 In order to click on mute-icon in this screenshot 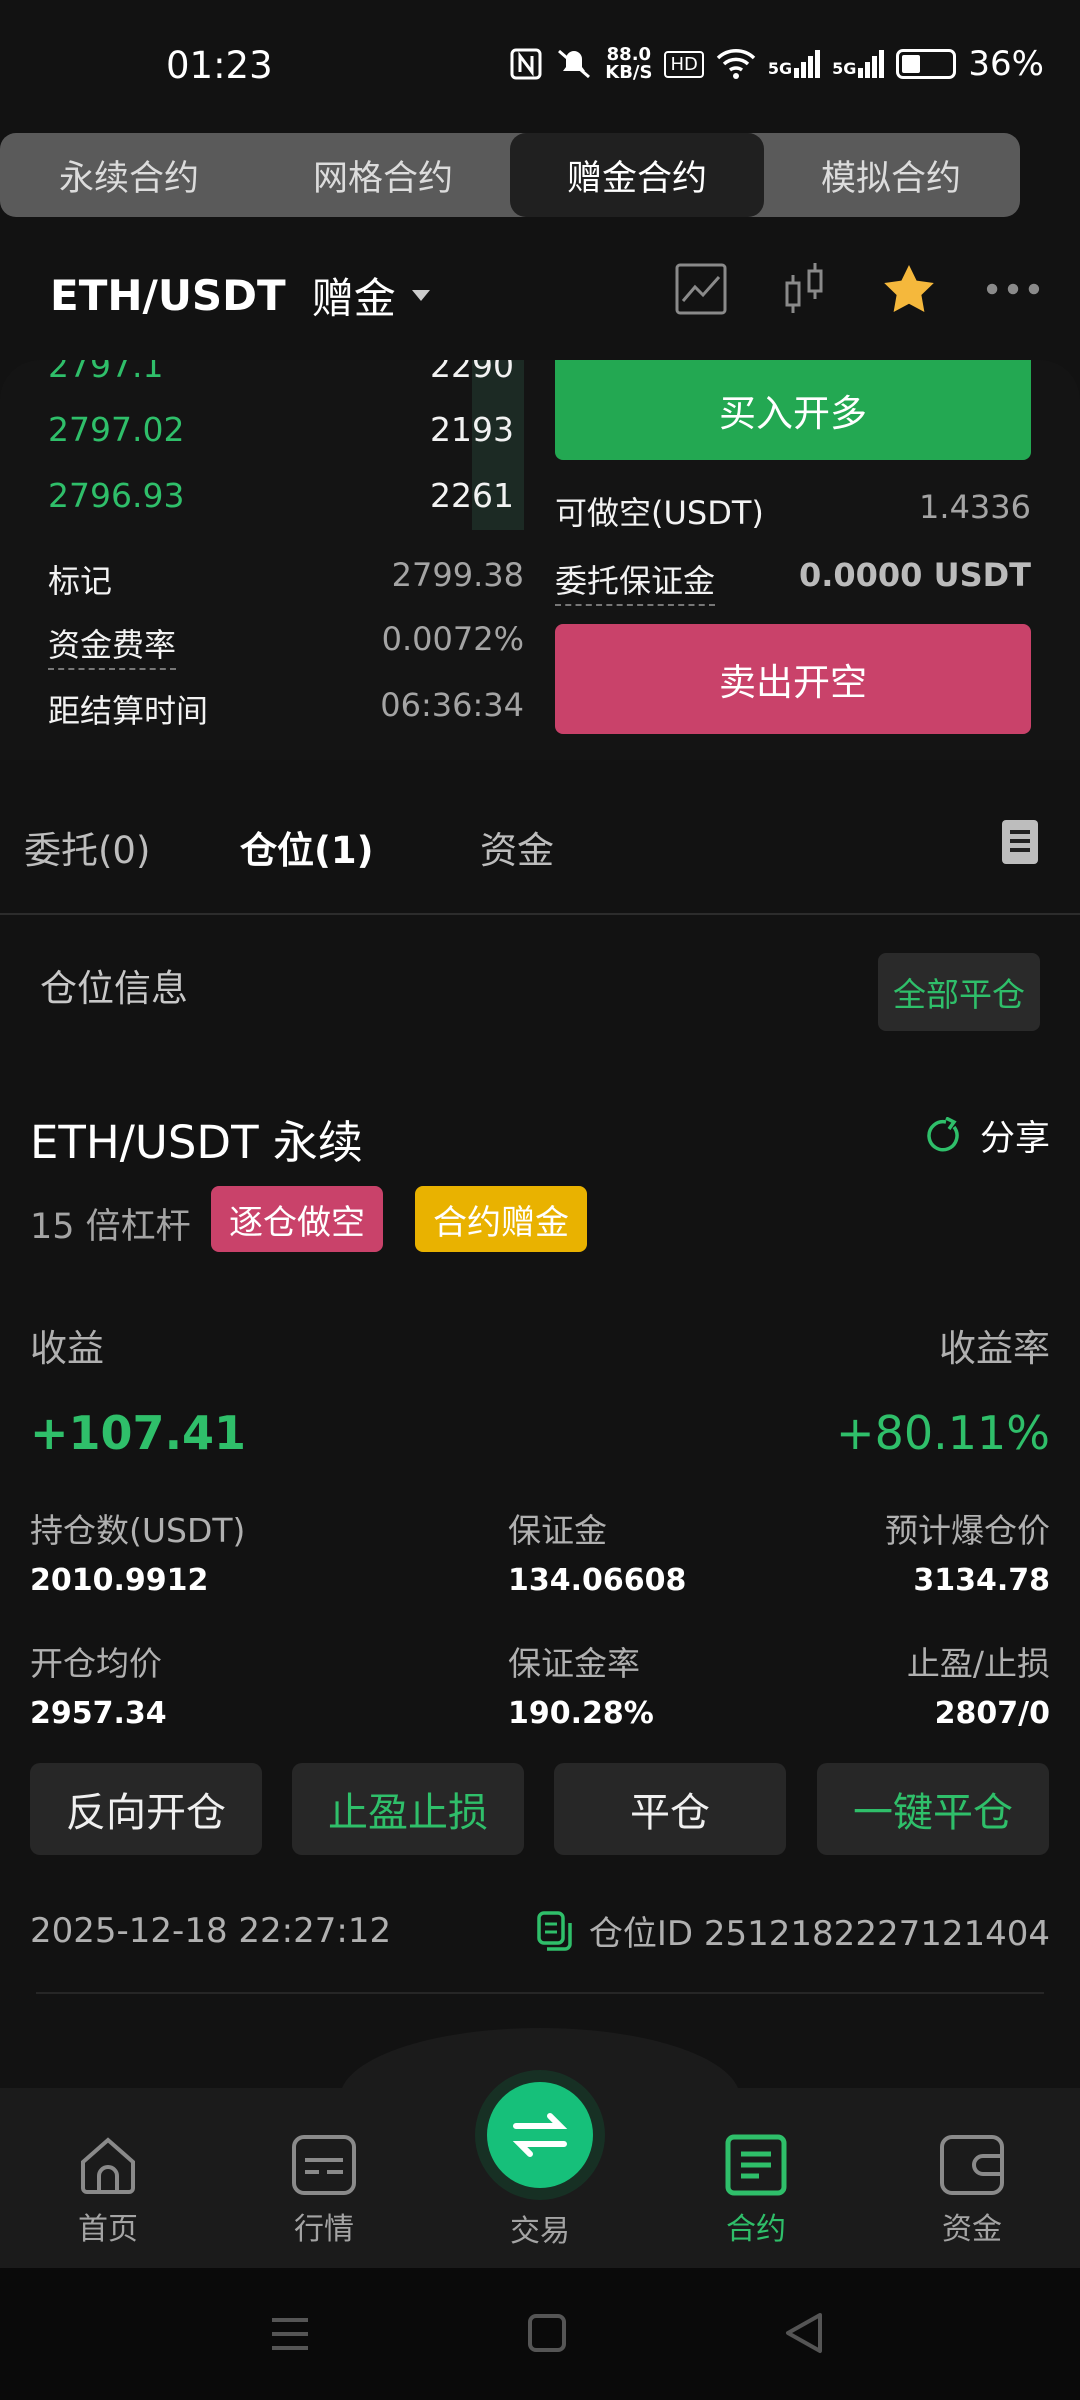, I will do `click(574, 64)`.